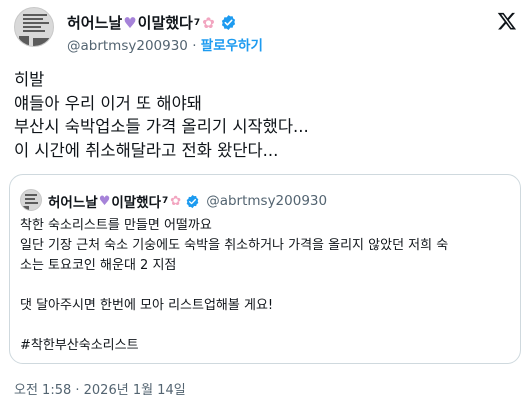  Describe the element at coordinates (507, 21) in the screenshot. I see `x-logo-icon` at that location.